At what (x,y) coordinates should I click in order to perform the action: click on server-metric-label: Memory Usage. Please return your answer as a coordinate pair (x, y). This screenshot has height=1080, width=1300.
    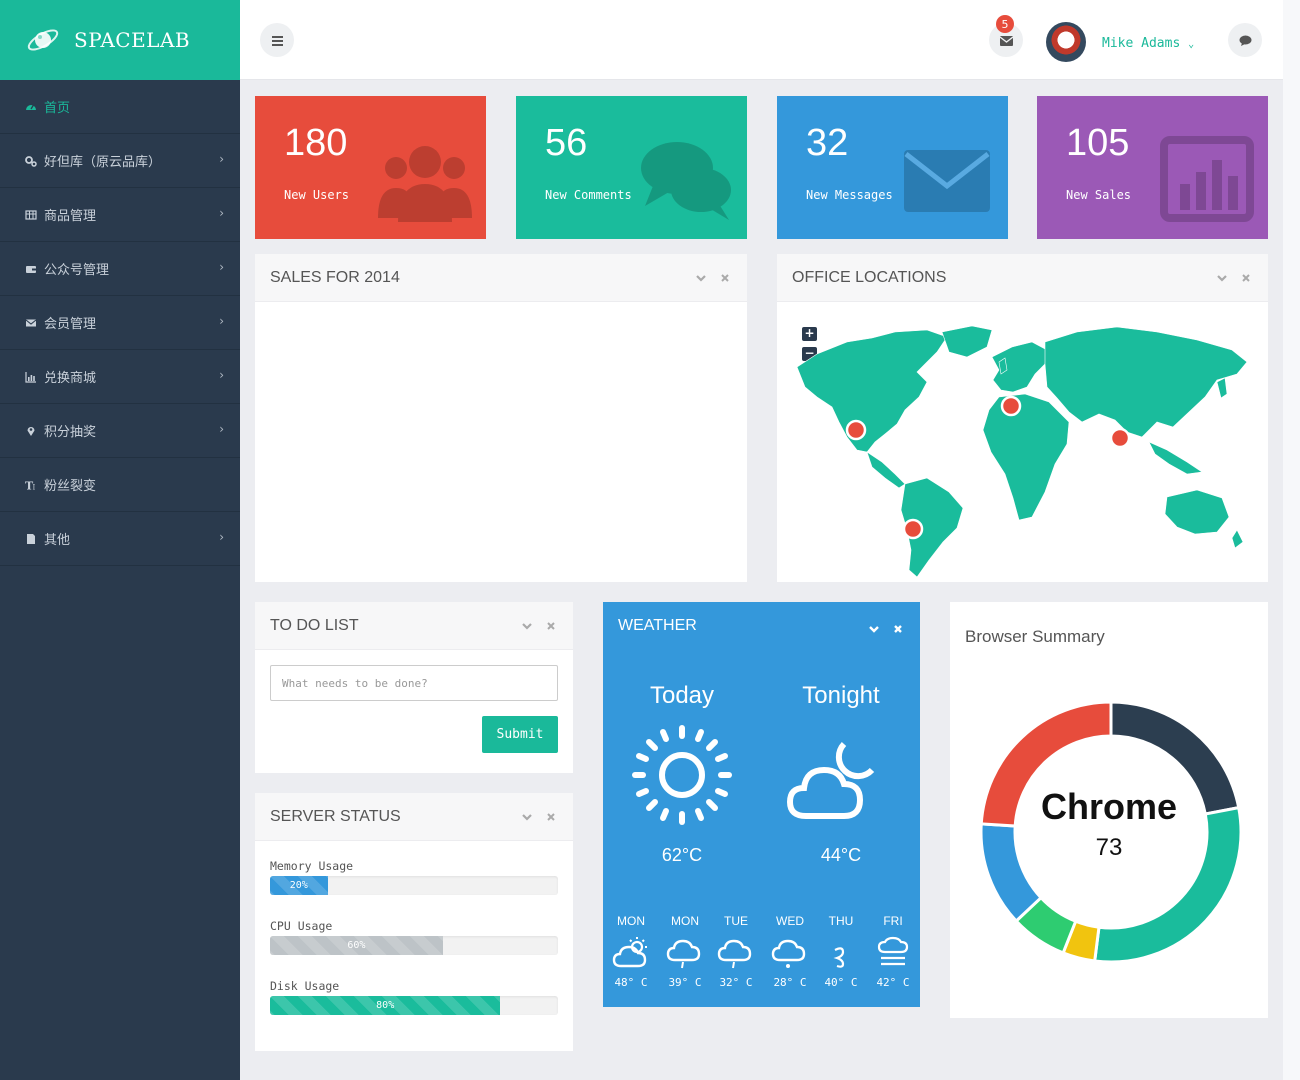
    Looking at the image, I should click on (312, 866).